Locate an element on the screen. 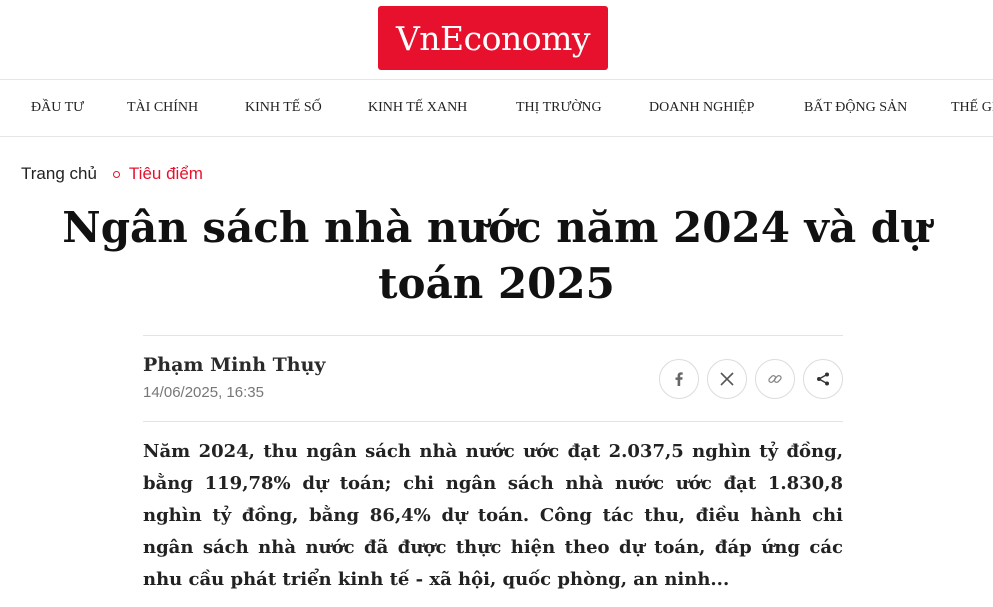 This screenshot has width=993, height=607. x-icon is located at coordinates (727, 379).